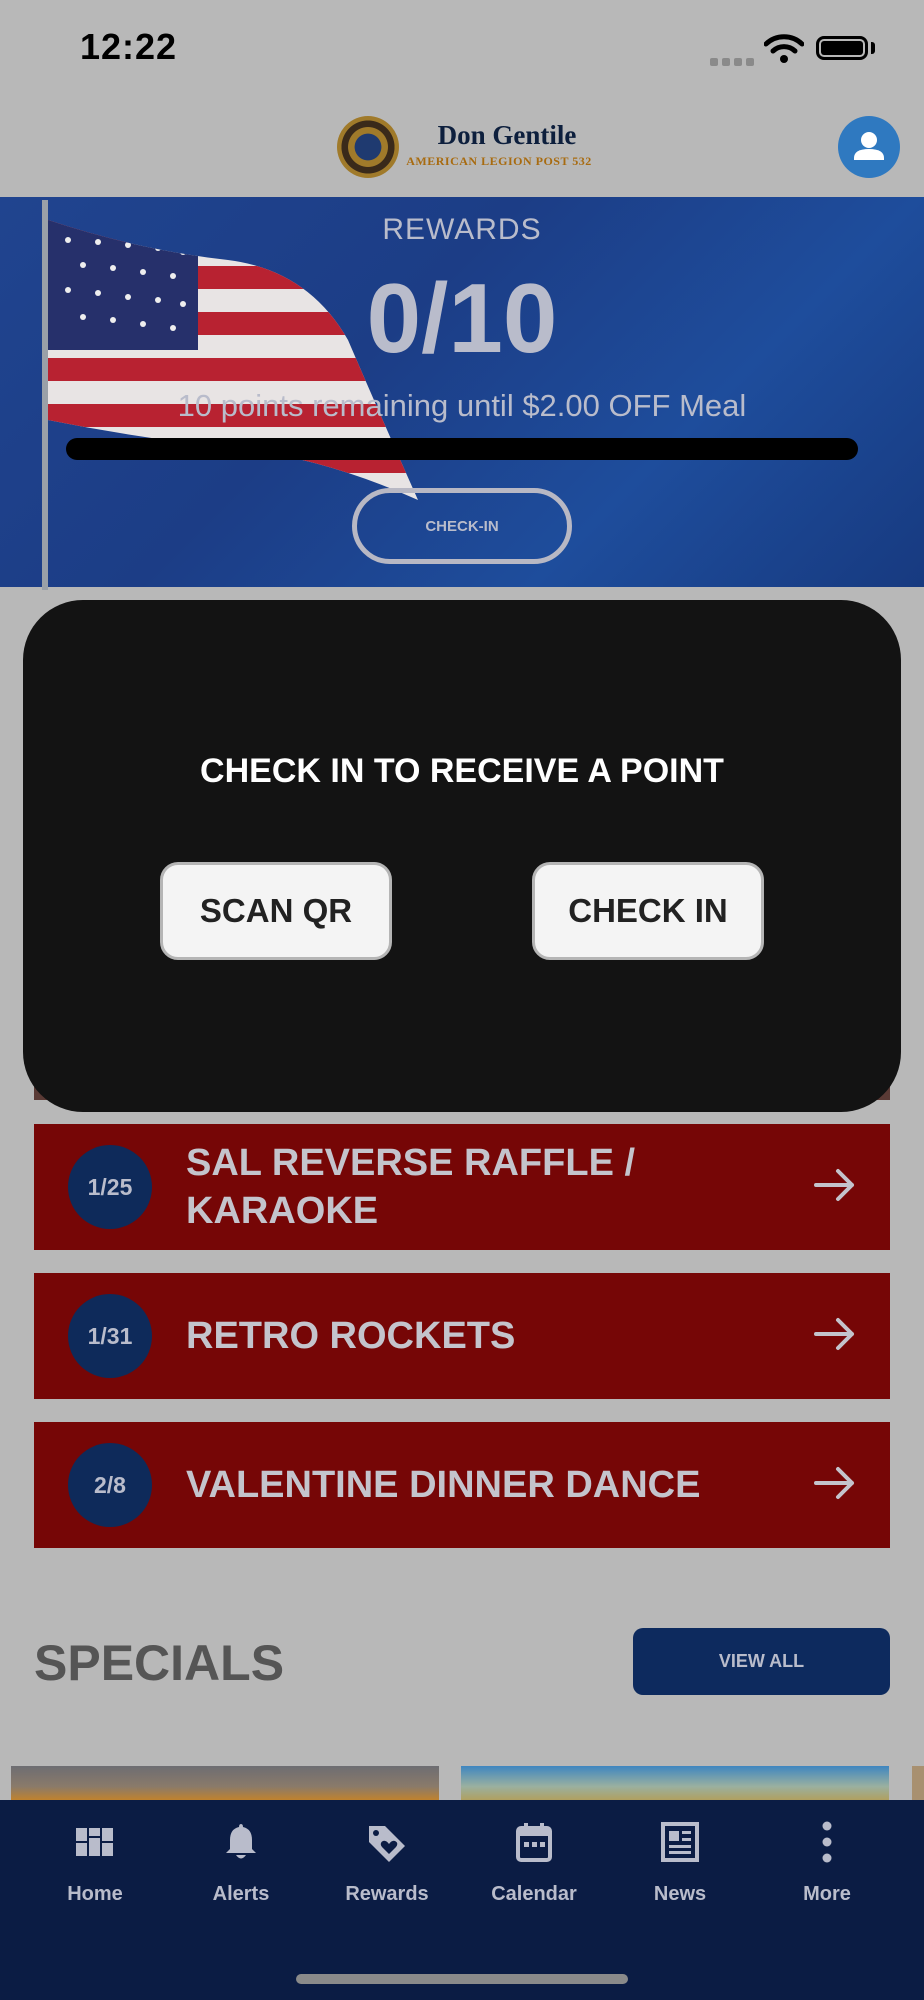  I want to click on event-title: RETRO ROCKETS, so click(351, 1336).